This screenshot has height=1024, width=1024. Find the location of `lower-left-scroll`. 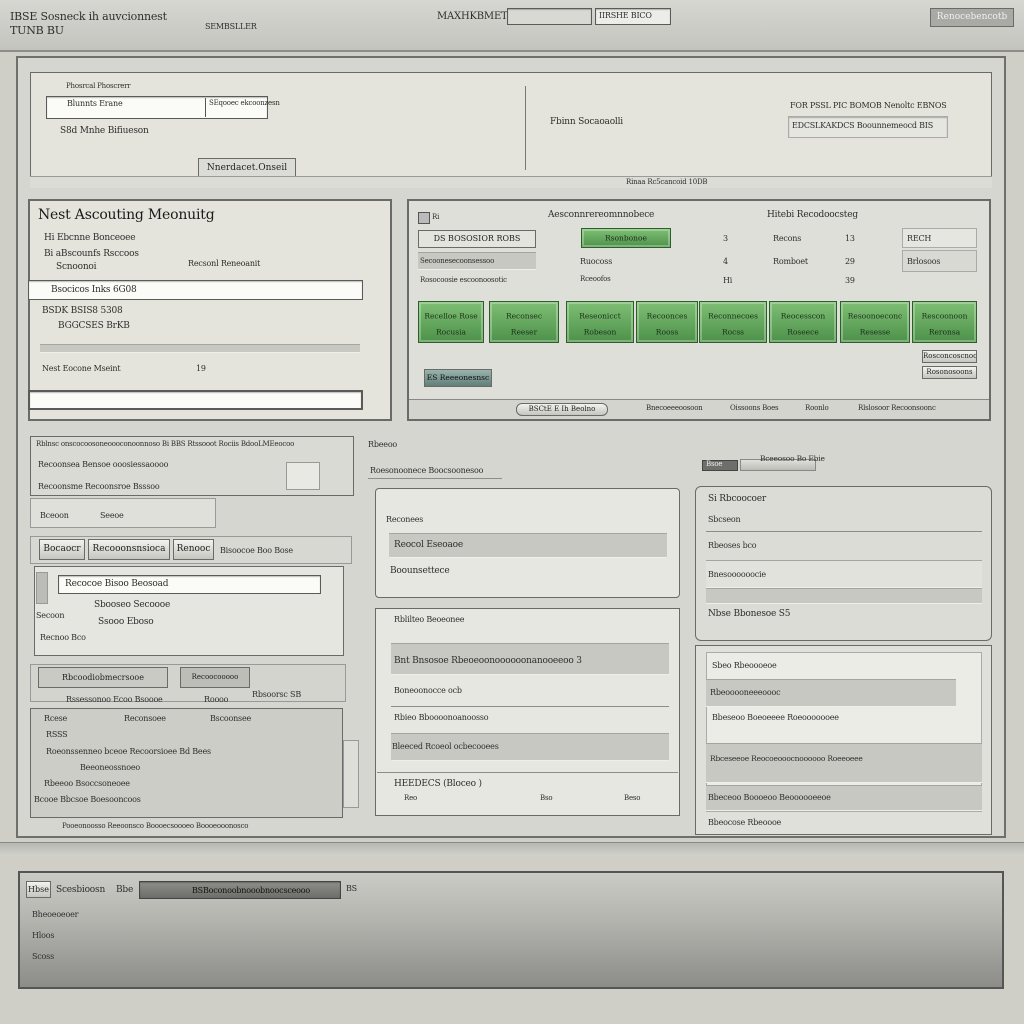

lower-left-scroll is located at coordinates (42, 588).